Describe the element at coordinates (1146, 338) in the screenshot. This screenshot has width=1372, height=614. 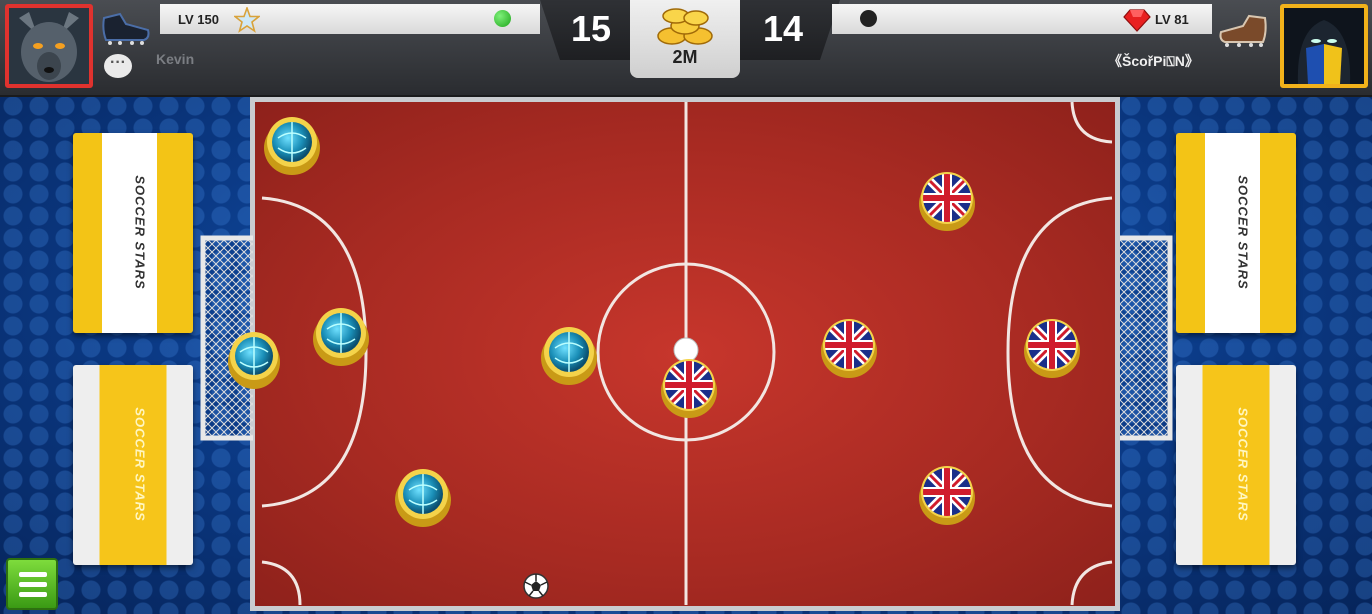
I see `goal-right` at that location.